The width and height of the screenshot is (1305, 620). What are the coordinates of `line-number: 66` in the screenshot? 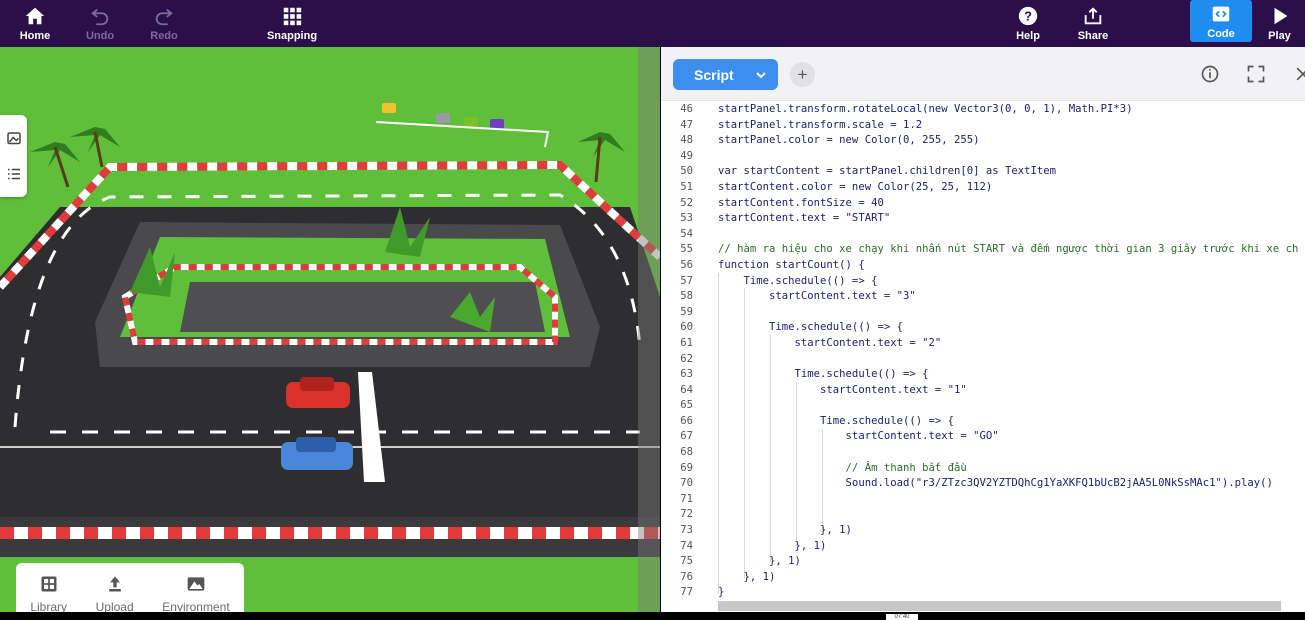 It's located at (686, 420).